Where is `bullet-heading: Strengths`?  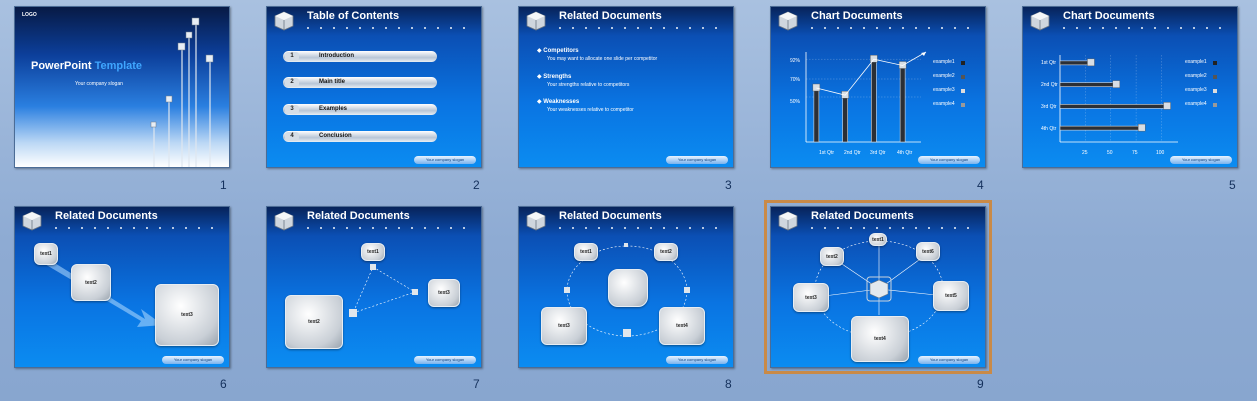
bullet-heading: Strengths is located at coordinates (557, 77).